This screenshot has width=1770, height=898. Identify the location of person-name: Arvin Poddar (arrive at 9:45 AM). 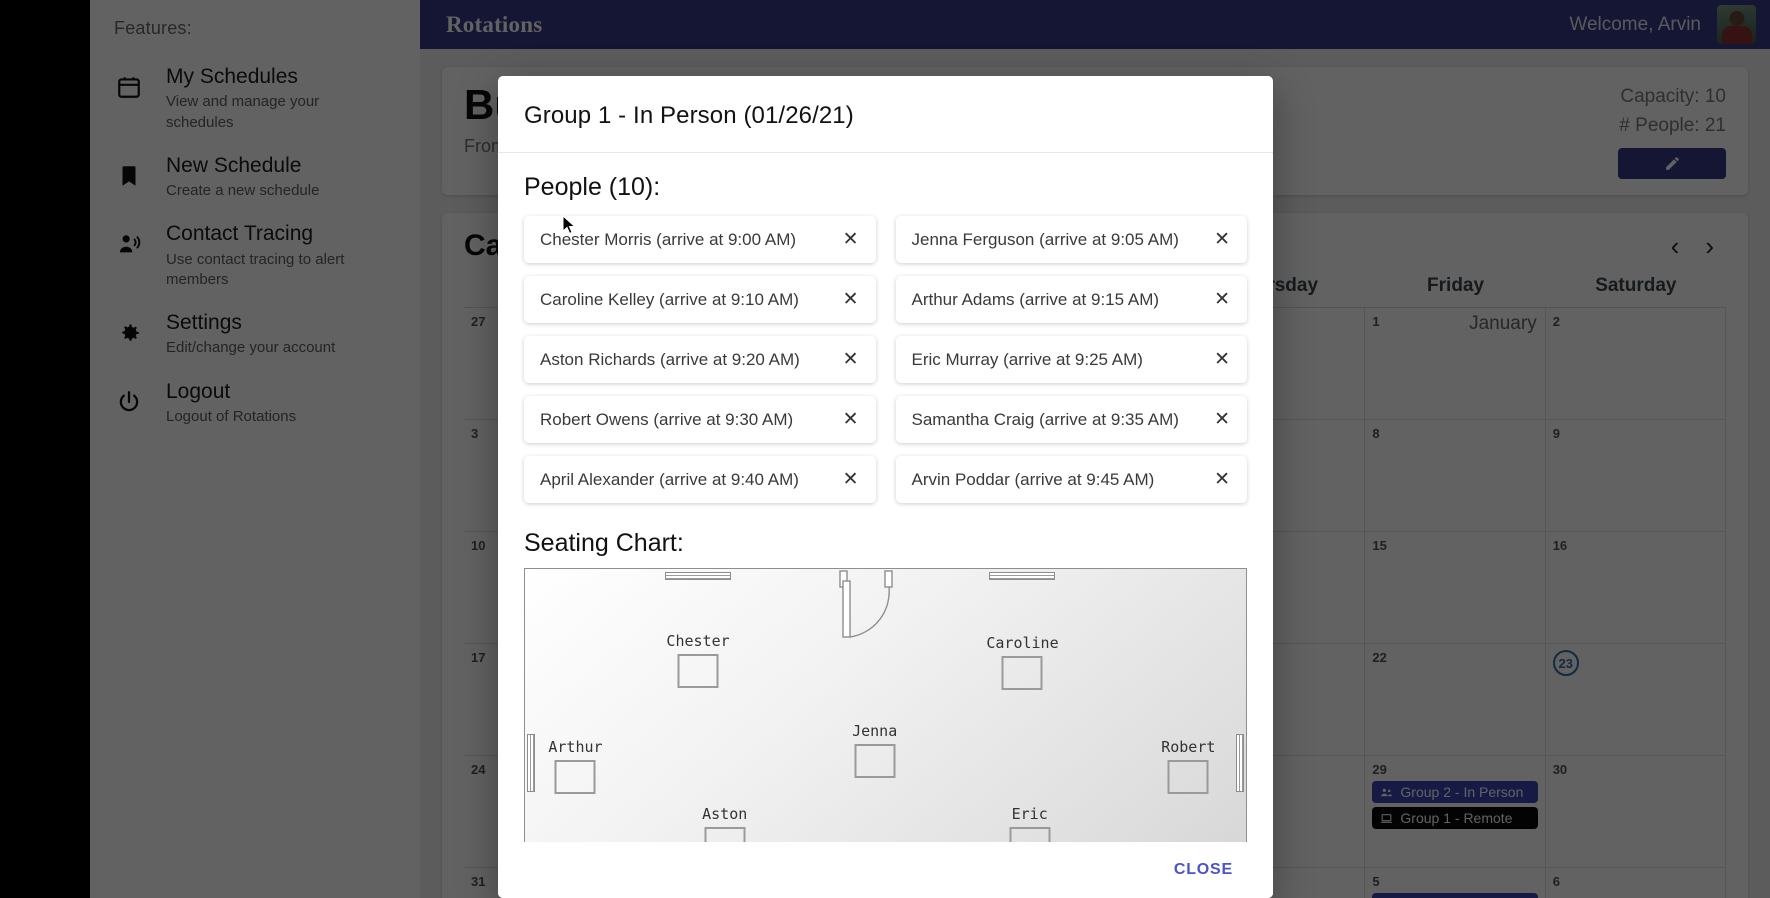
(1033, 479).